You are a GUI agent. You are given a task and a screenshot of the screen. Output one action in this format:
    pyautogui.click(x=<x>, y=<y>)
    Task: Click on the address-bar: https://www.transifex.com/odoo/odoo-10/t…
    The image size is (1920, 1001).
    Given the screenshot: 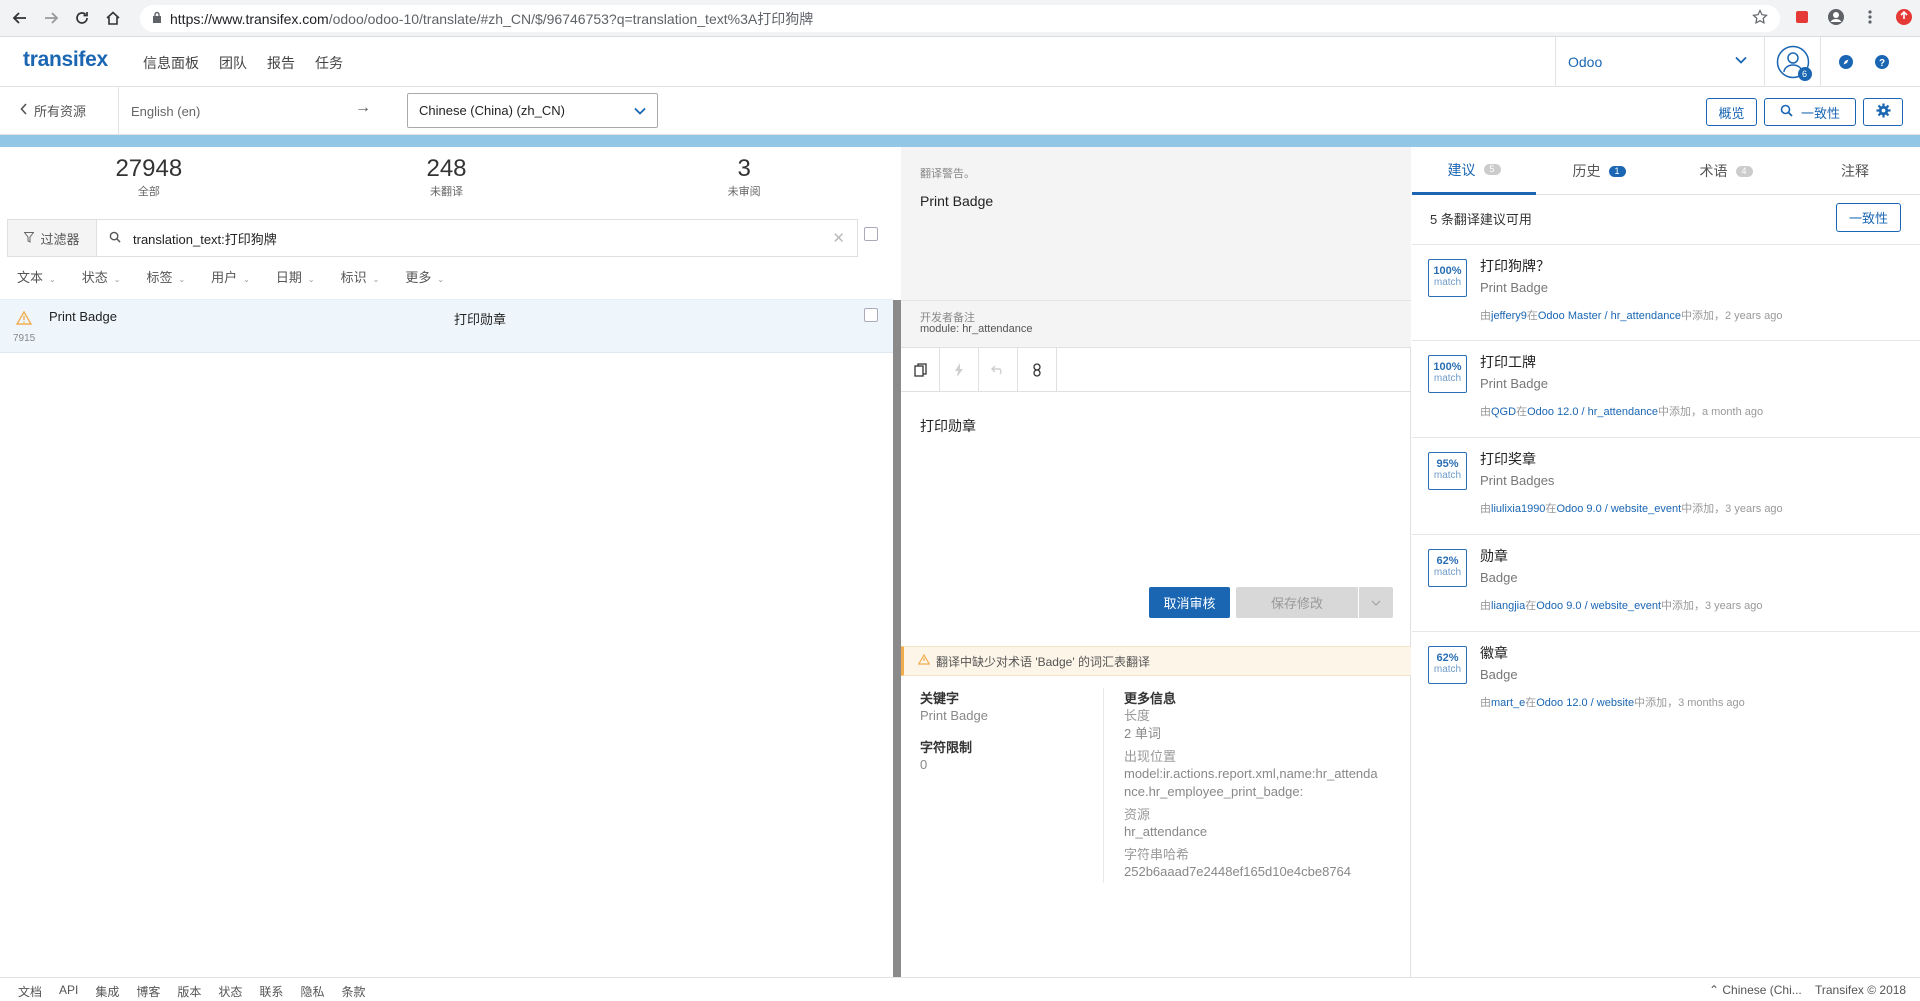 What is the action you would take?
    pyautogui.click(x=960, y=18)
    